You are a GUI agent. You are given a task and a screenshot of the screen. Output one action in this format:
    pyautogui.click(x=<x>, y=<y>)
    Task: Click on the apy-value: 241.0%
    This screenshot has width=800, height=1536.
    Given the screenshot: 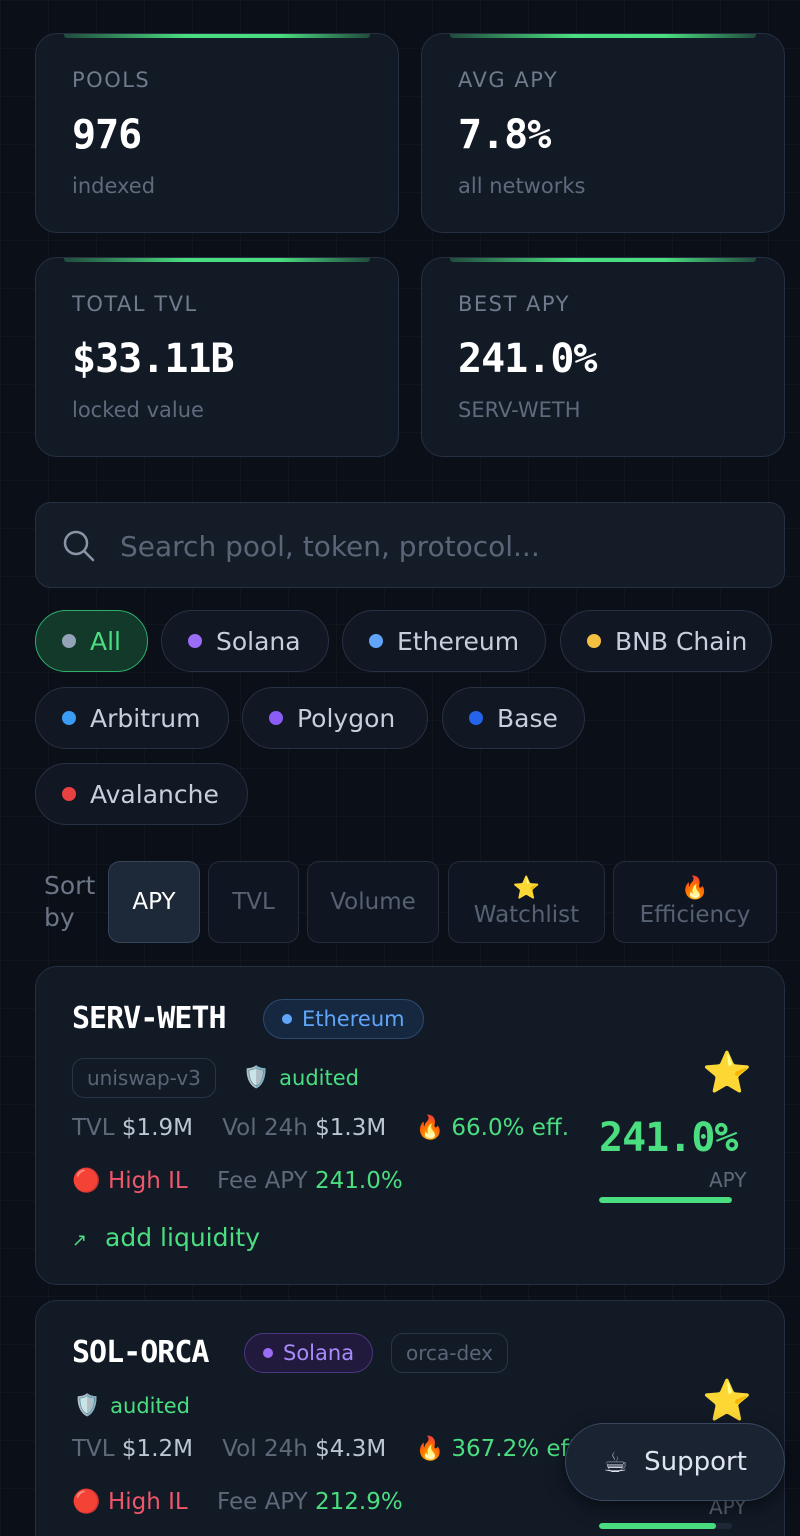 What is the action you would take?
    pyautogui.click(x=668, y=1138)
    